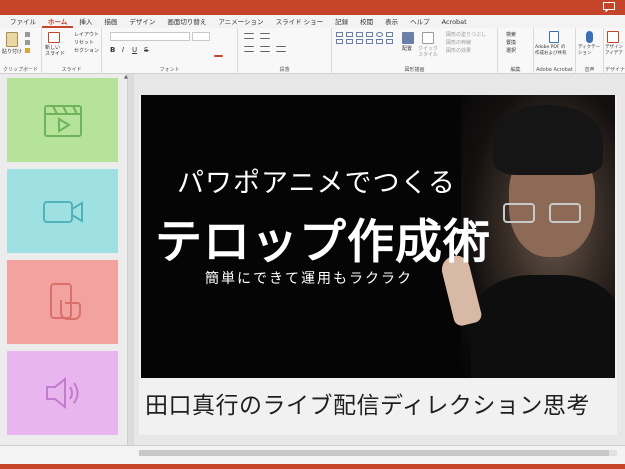 This screenshot has width=625, height=469. I want to click on ribbon-tab: 記録, so click(341, 22).